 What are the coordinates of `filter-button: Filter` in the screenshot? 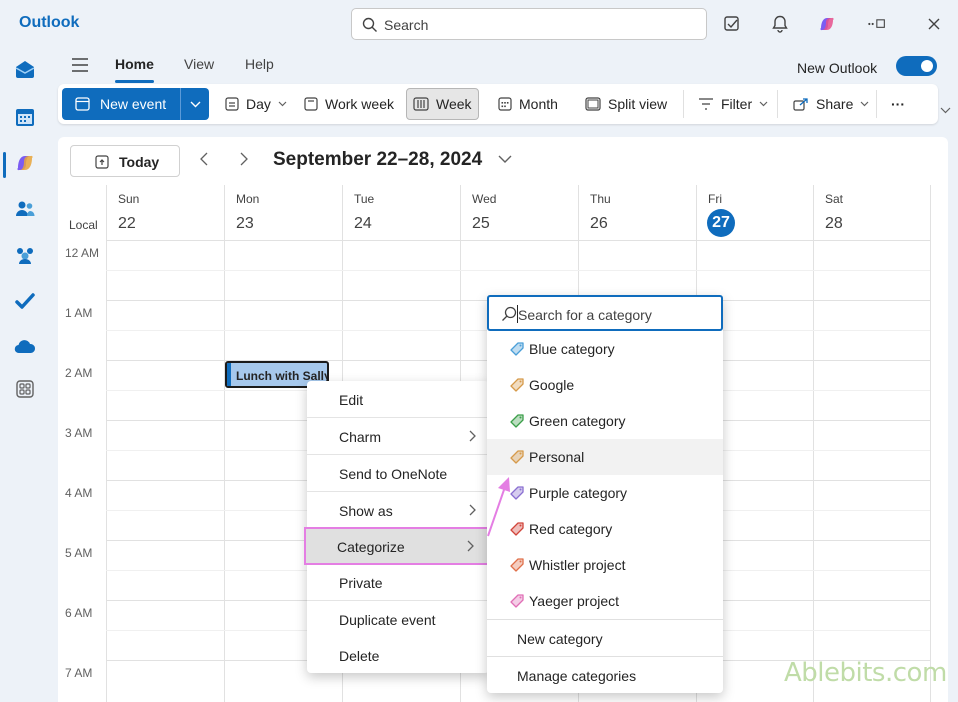 It's located at (733, 104).